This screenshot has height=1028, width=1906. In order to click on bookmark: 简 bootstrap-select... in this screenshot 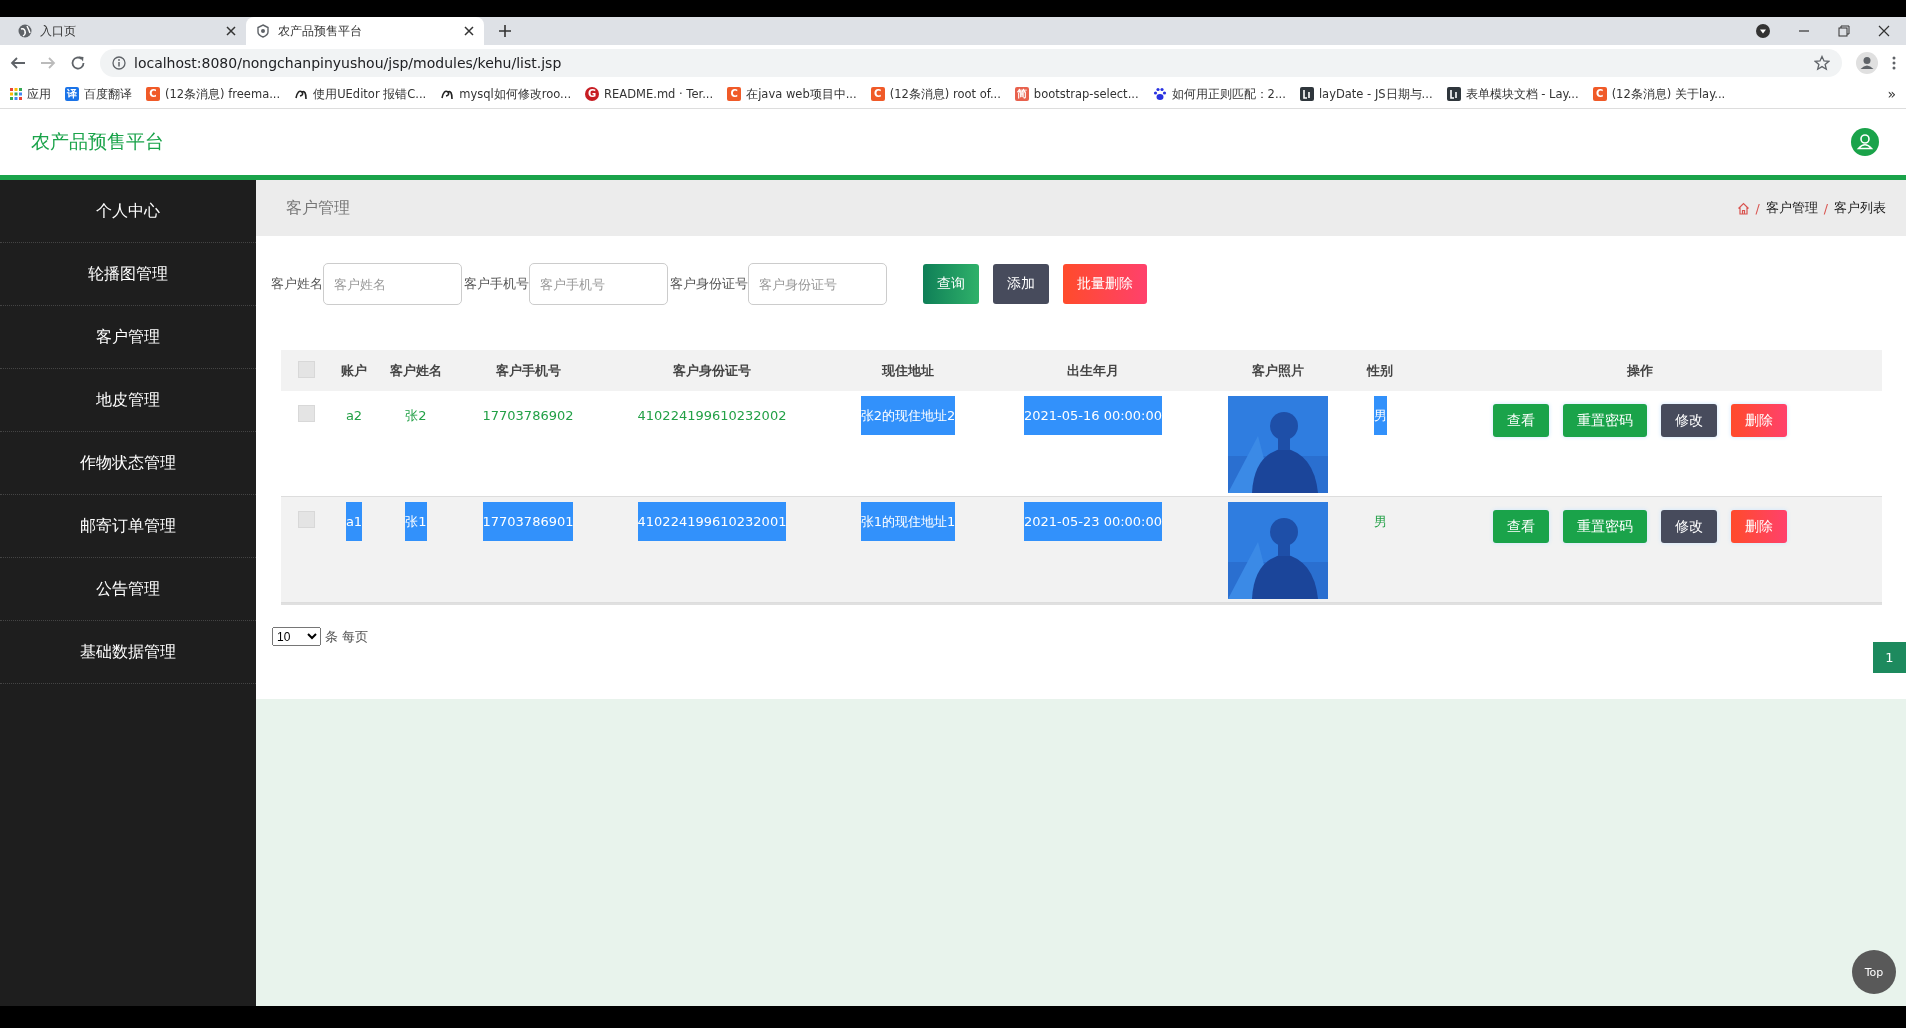, I will do `click(1076, 94)`.